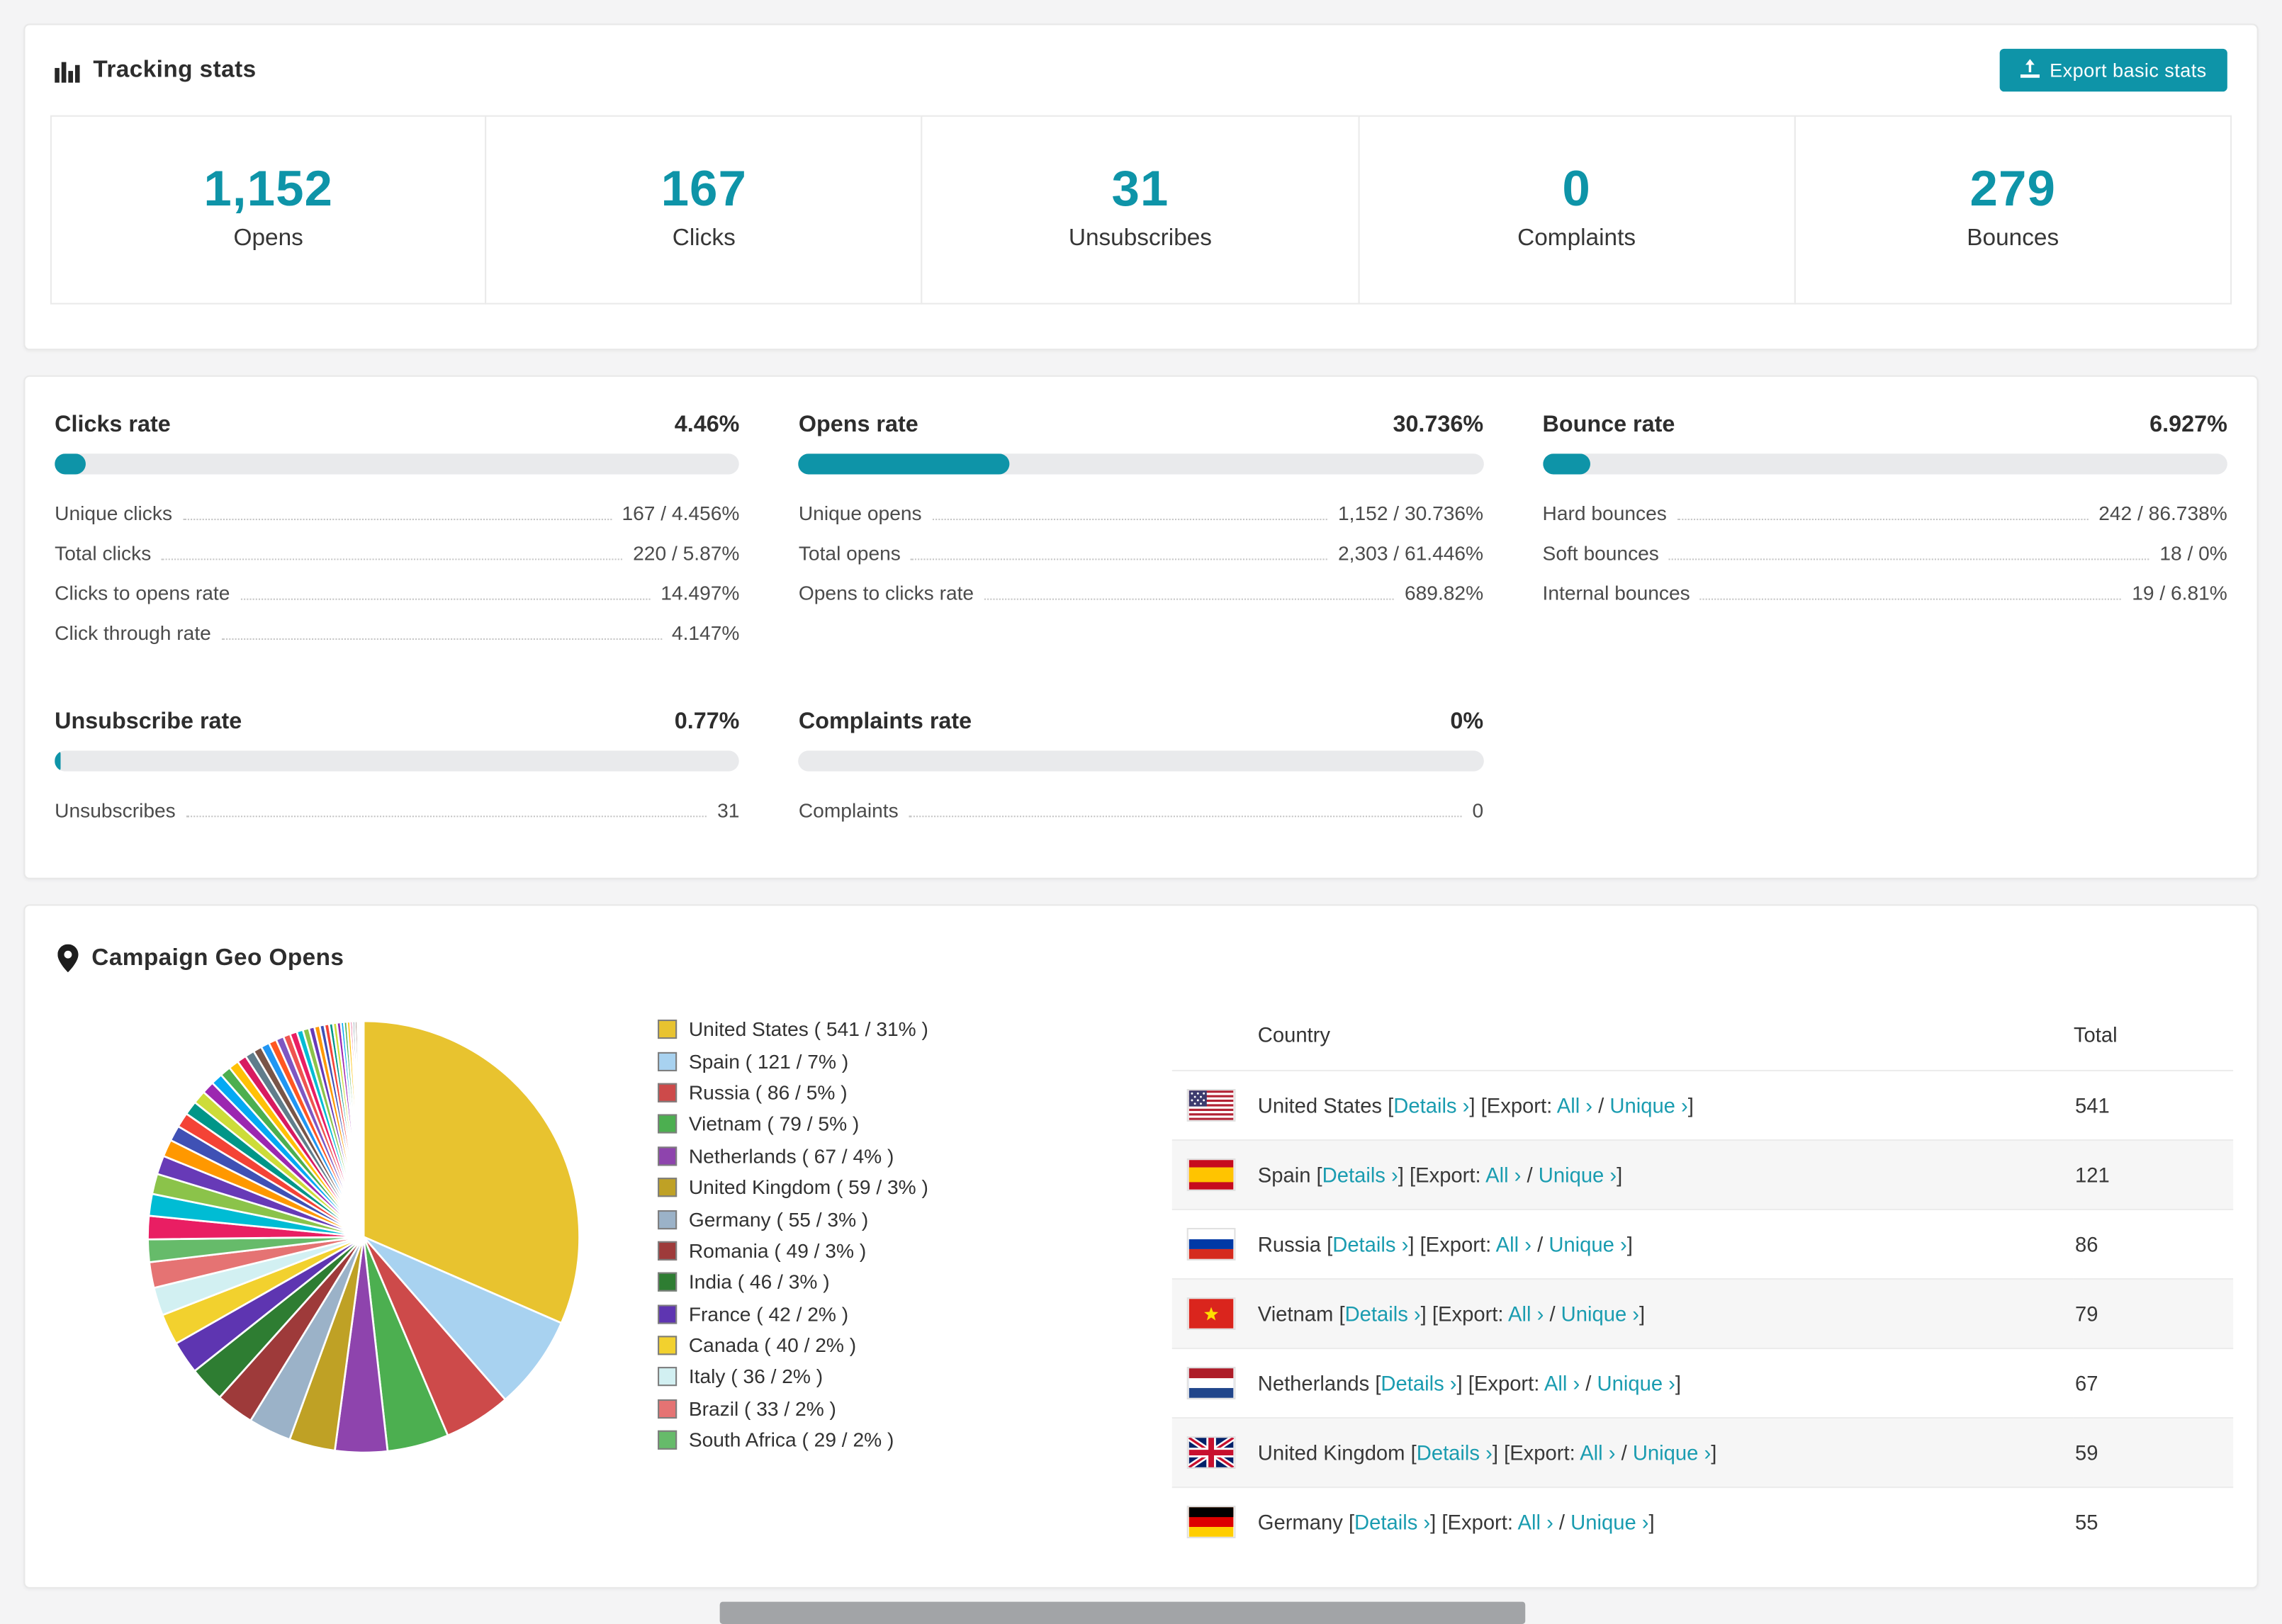  Describe the element at coordinates (707, 722) in the screenshot. I see `rate-value: 0.77%` at that location.